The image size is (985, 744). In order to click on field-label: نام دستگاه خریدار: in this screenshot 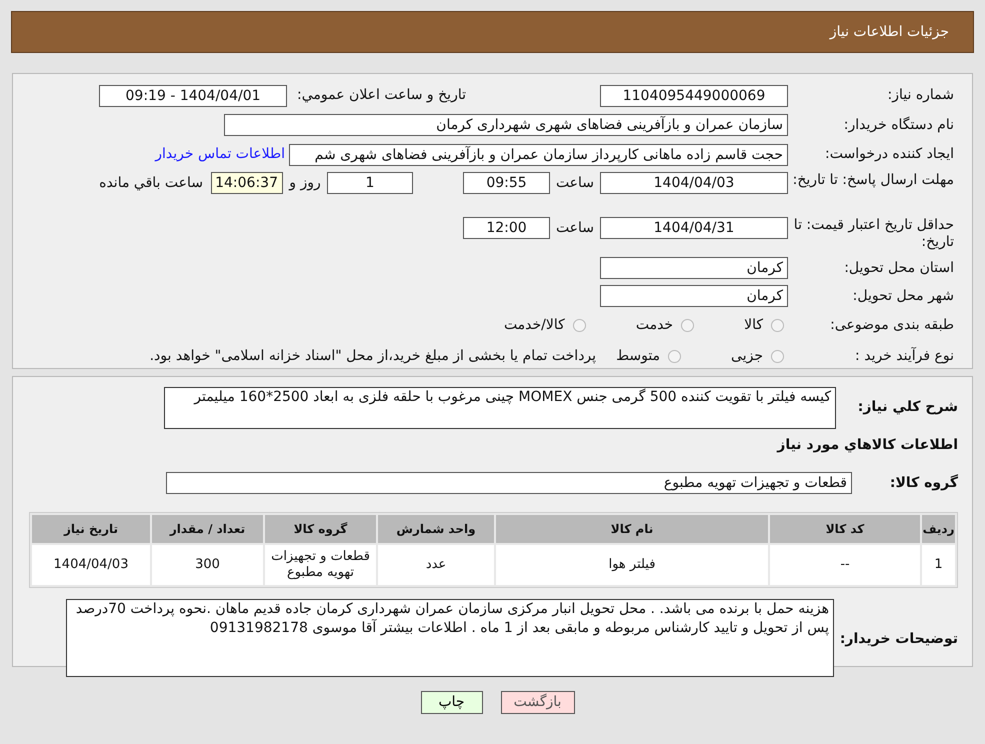, I will do `click(898, 125)`.